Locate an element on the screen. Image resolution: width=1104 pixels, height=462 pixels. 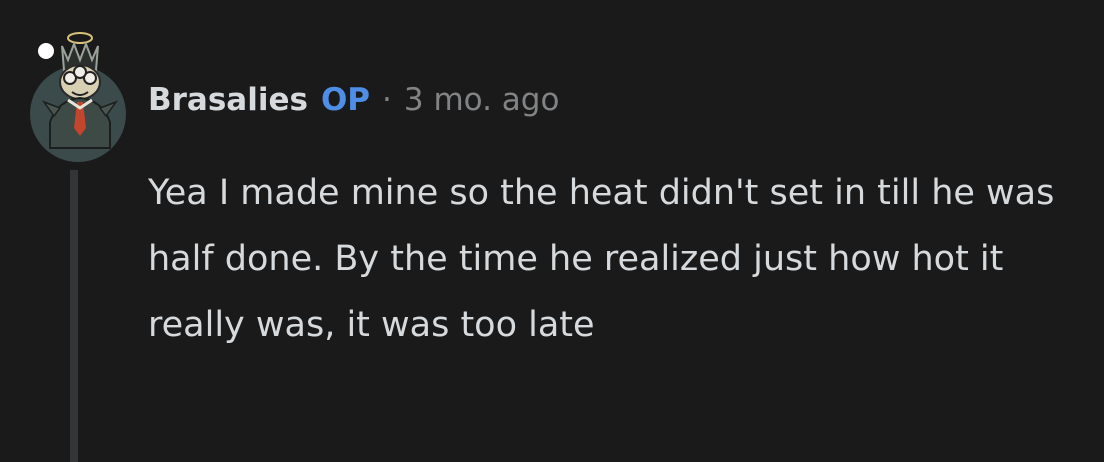
avatar is located at coordinates (77, 94).